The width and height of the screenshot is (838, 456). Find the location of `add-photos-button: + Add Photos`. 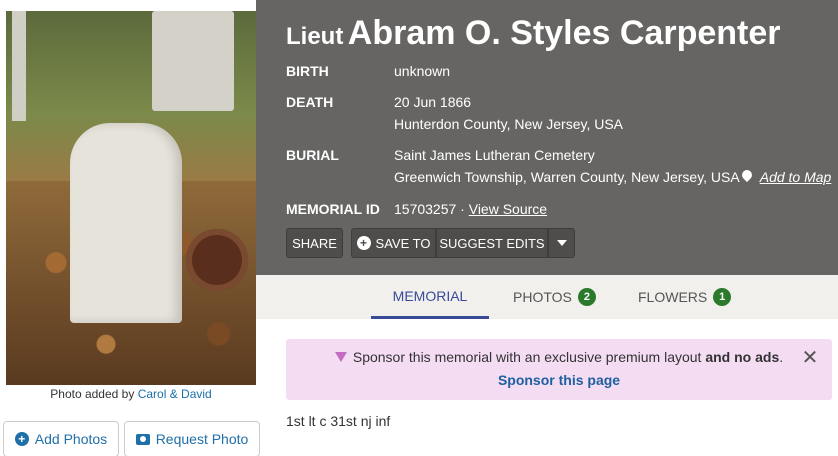

add-photos-button: + Add Photos is located at coordinates (61, 438).